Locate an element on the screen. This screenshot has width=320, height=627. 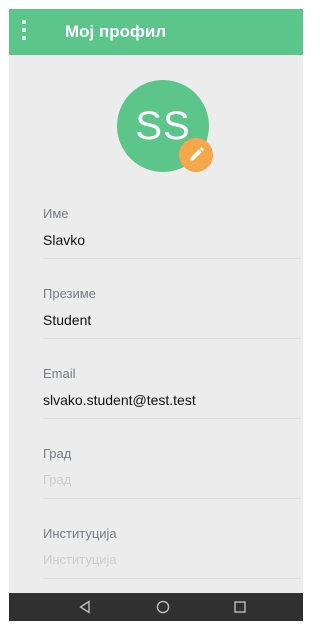
system-nav-bar is located at coordinates (156, 607).